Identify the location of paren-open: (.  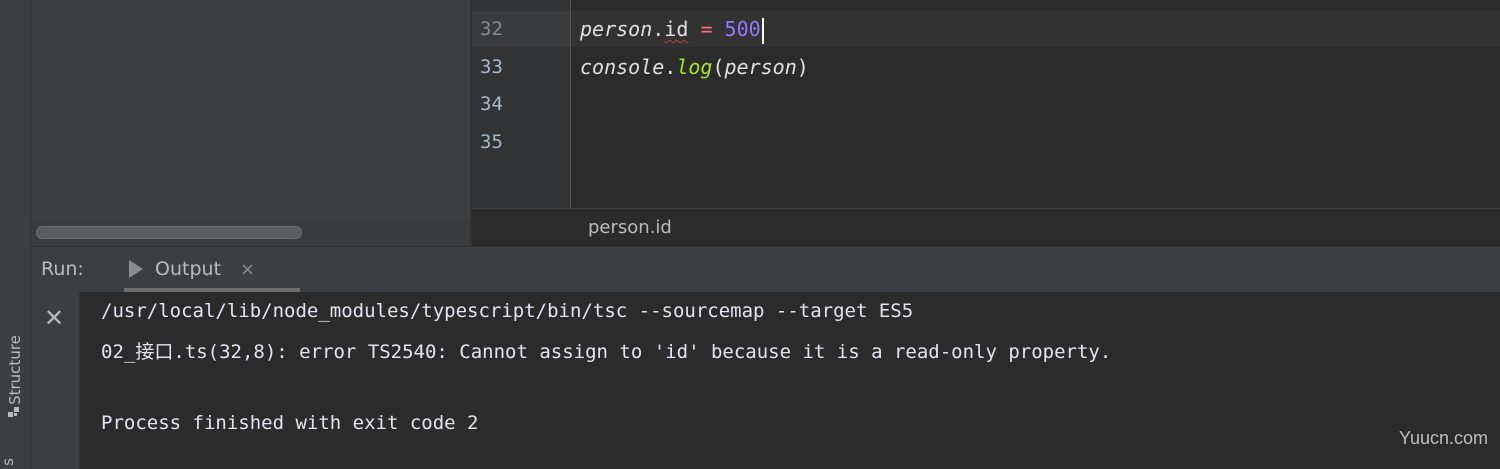
(718, 67).